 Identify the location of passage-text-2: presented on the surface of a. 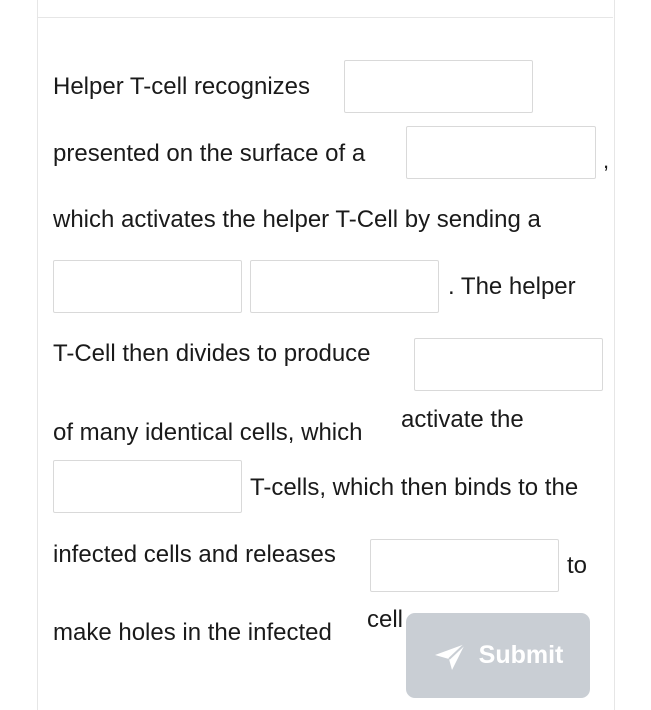
(209, 153).